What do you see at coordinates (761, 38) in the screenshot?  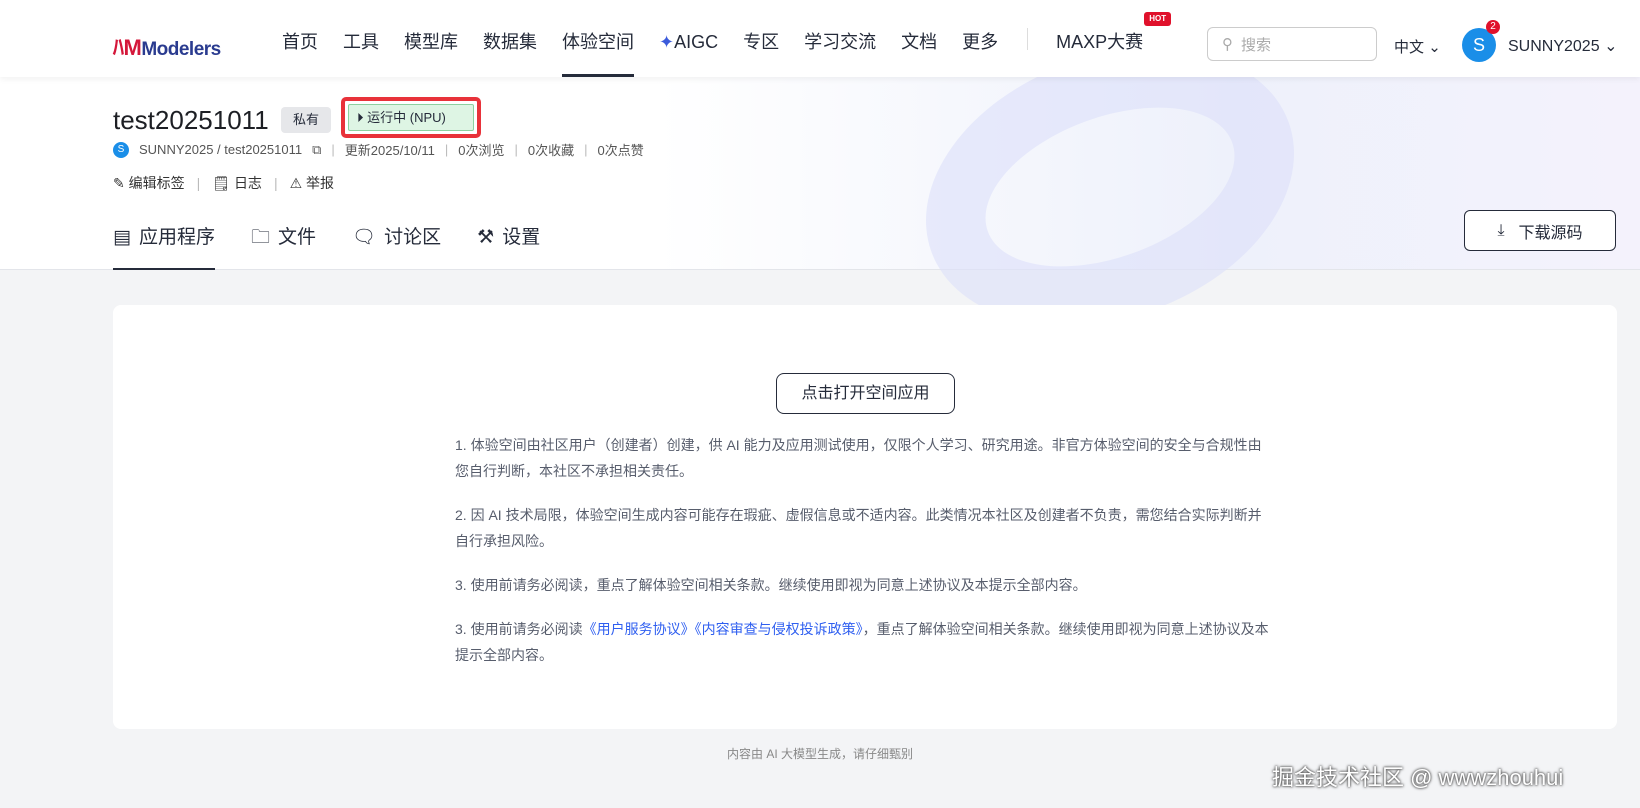 I see `nav-zones: 专区` at bounding box center [761, 38].